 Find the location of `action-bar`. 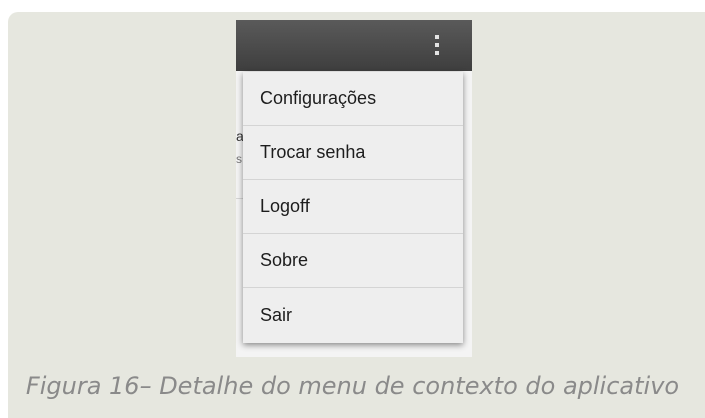

action-bar is located at coordinates (354, 45).